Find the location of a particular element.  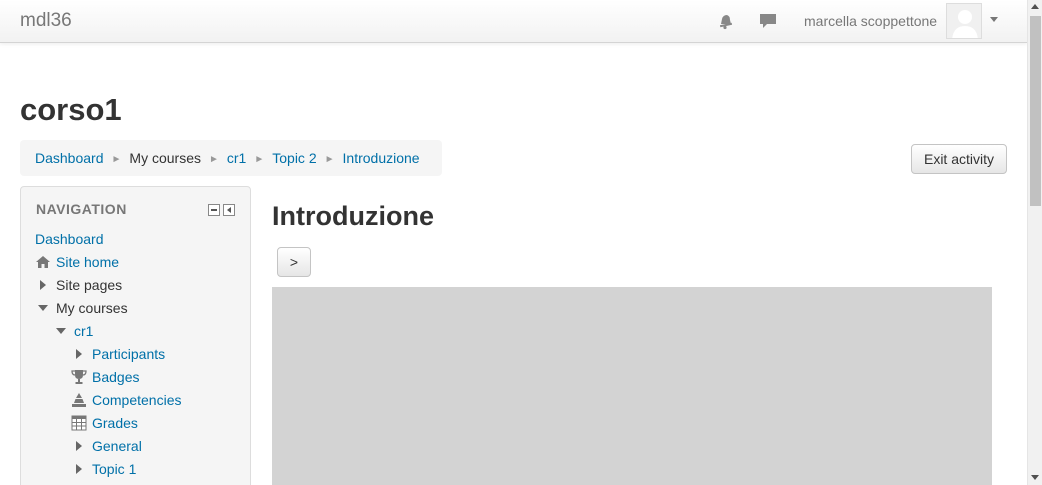

nav-item-general: General is located at coordinates (106, 446).